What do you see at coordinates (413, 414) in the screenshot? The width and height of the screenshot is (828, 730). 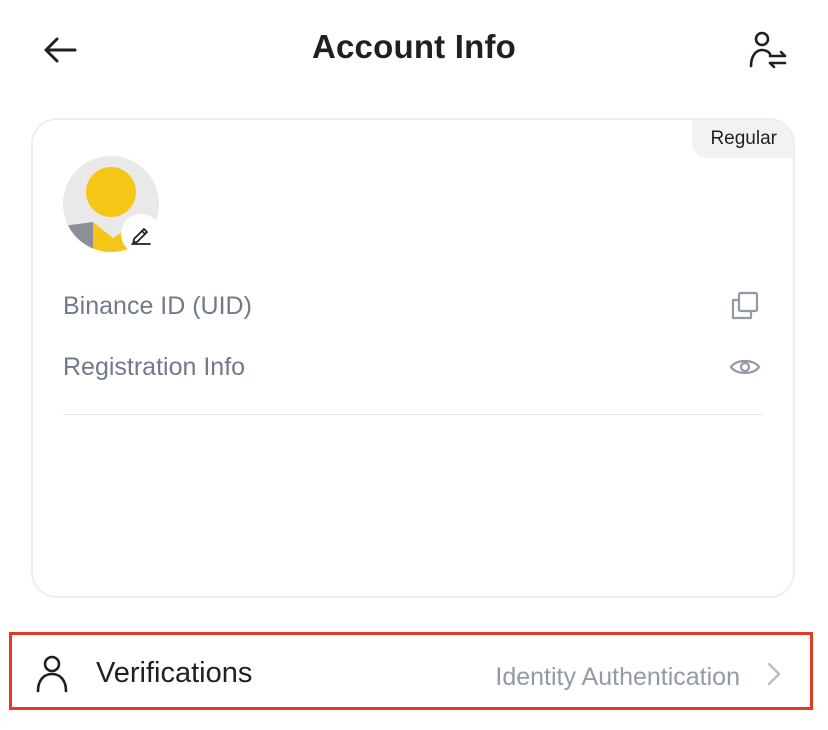 I see `card-divider` at bounding box center [413, 414].